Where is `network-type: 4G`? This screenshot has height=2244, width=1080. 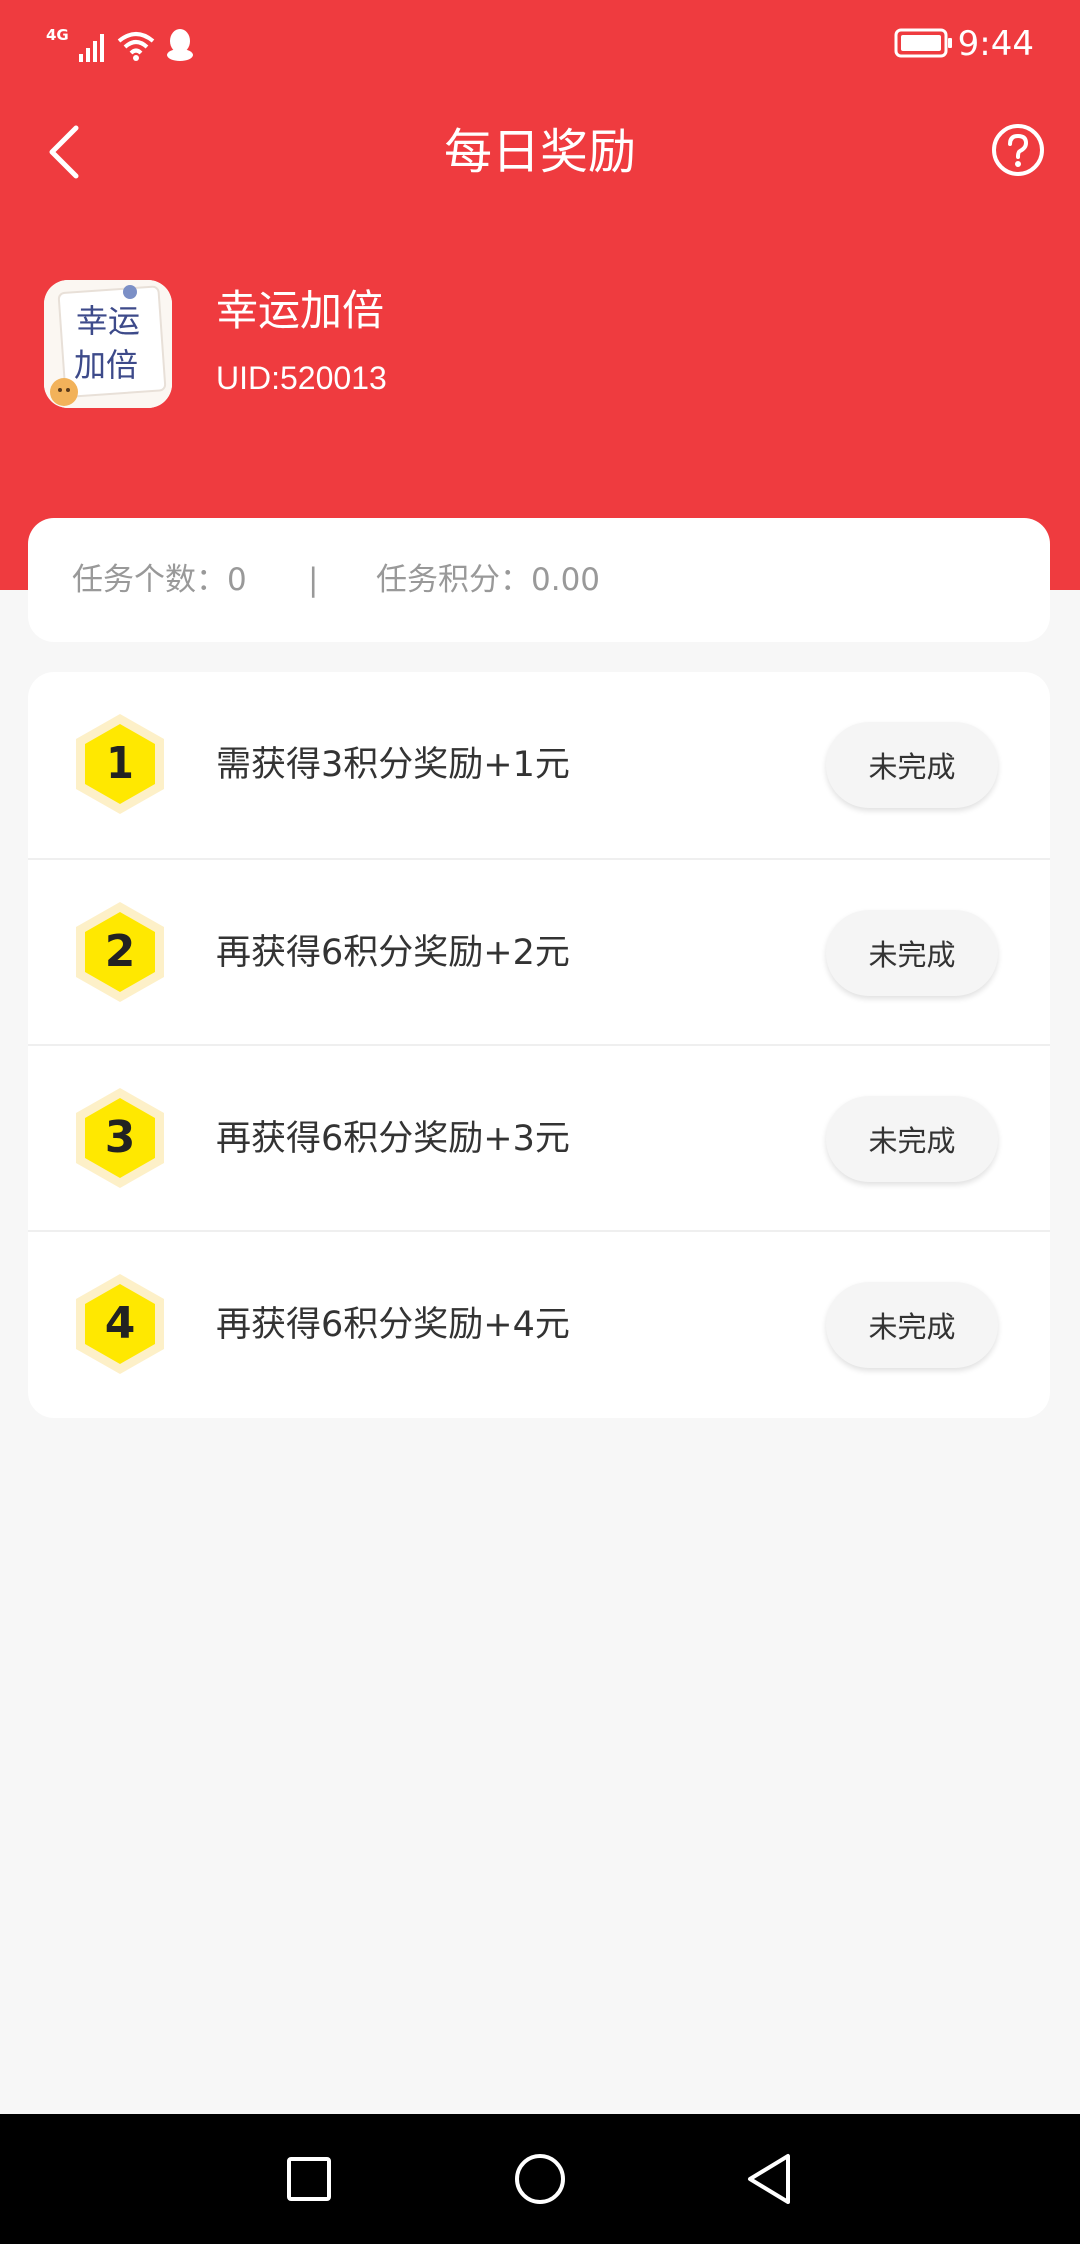 network-type: 4G is located at coordinates (57, 35).